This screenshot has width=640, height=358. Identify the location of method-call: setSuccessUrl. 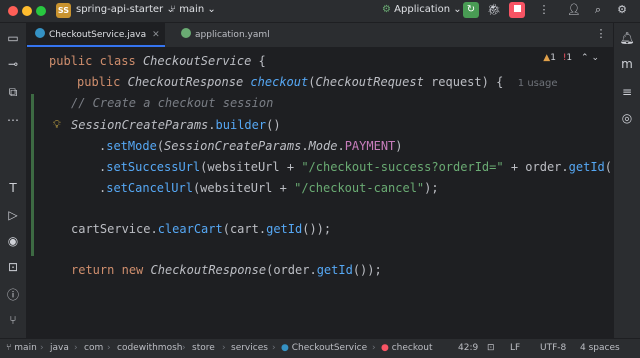
(153, 167).